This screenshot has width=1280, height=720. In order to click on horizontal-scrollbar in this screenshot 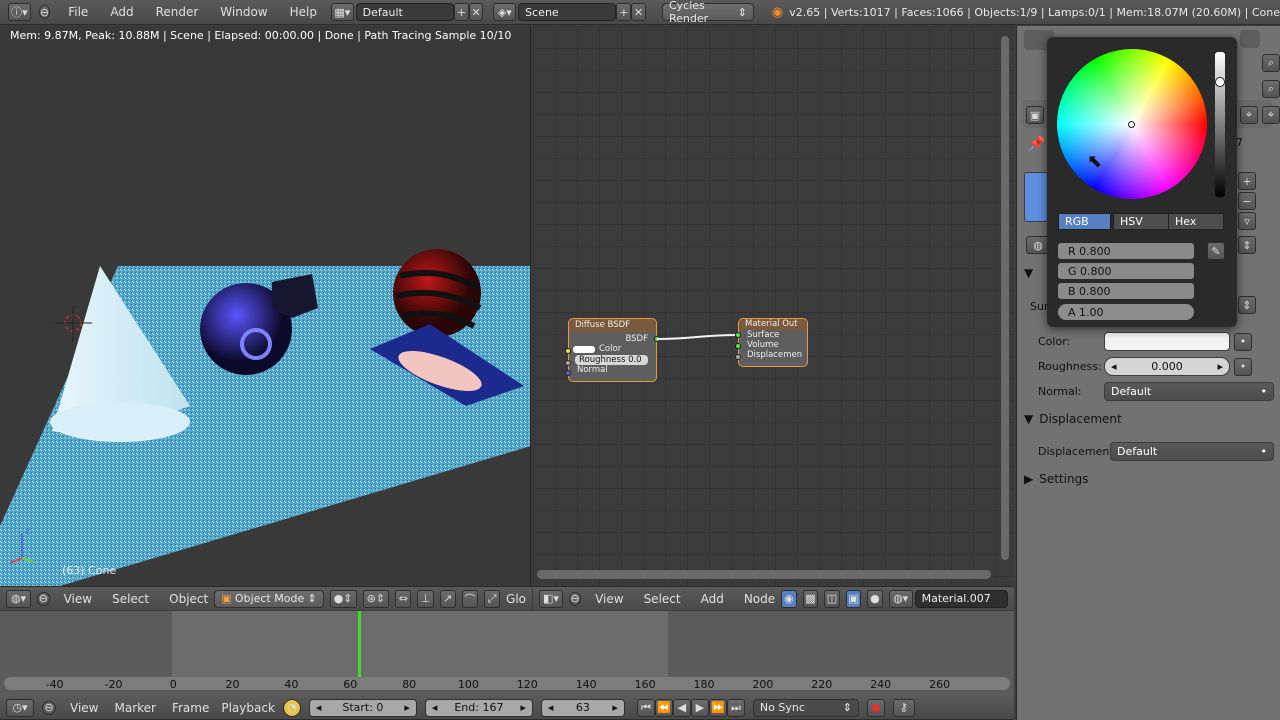, I will do `click(764, 574)`.